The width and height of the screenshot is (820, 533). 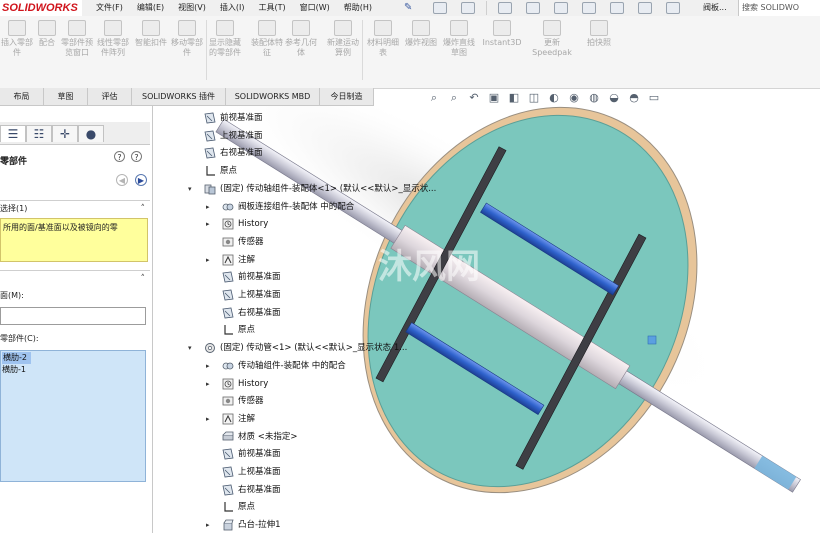 I want to click on configuration-manager-tab-icon: ✛, so click(x=65, y=133).